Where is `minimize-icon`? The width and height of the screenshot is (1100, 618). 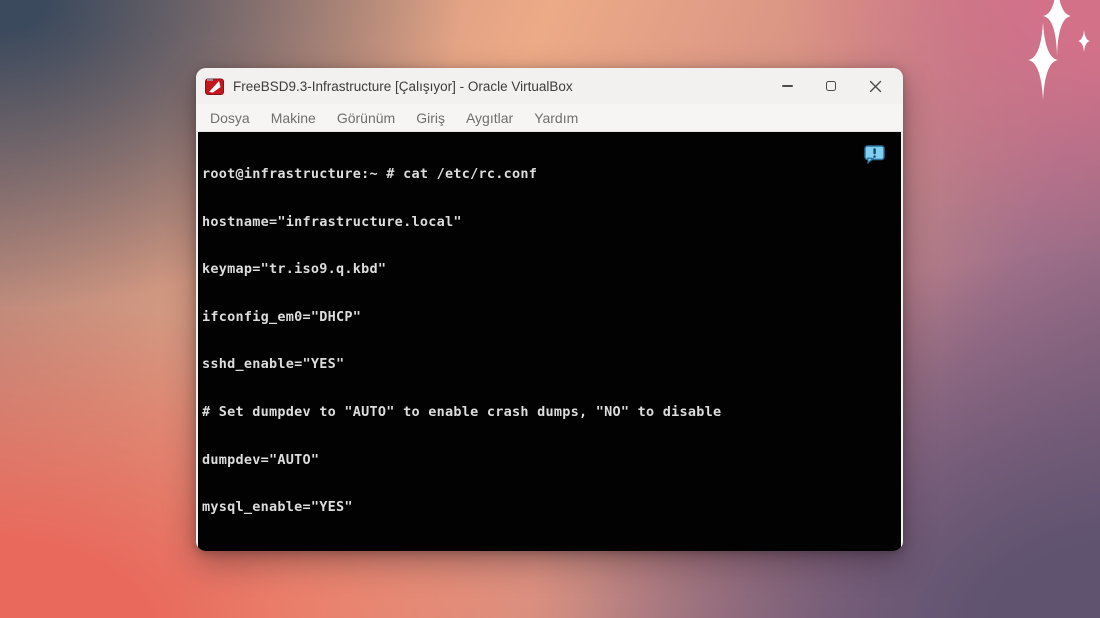 minimize-icon is located at coordinates (787, 86).